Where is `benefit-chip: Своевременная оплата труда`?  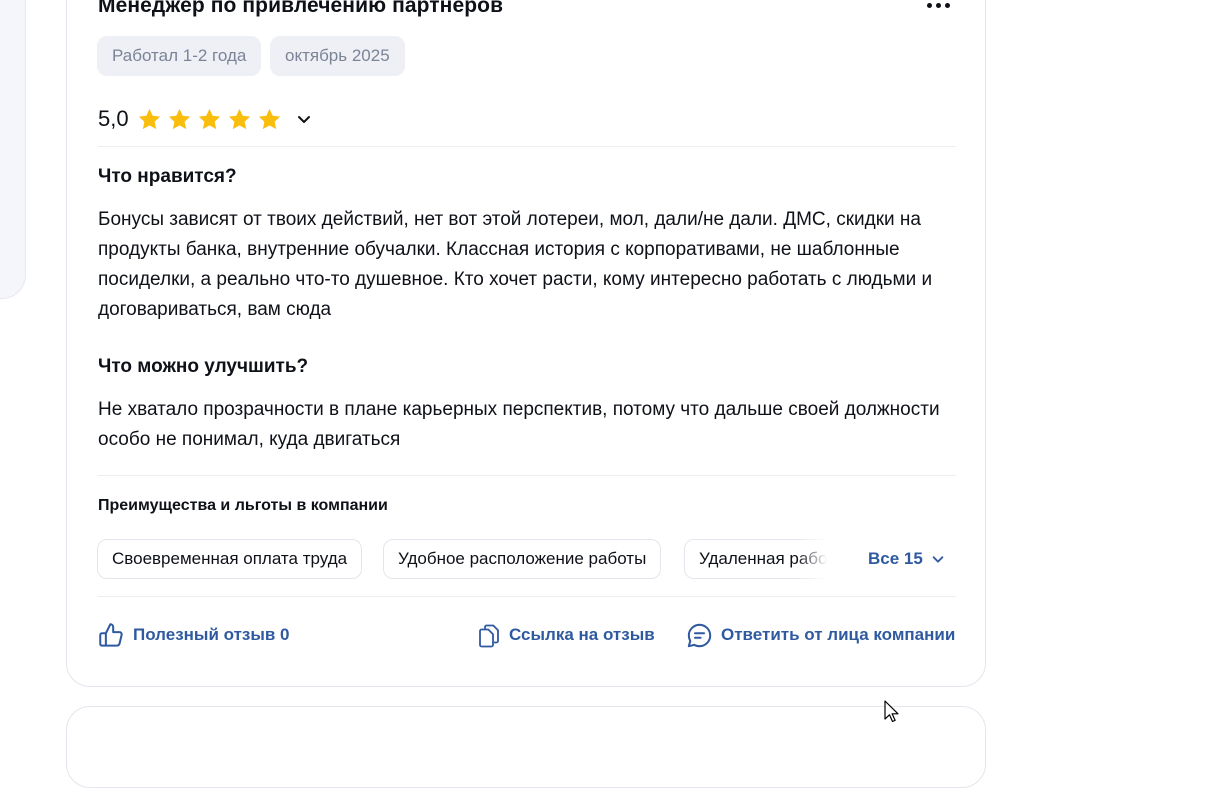
benefit-chip: Своевременная оплата труда is located at coordinates (230, 559).